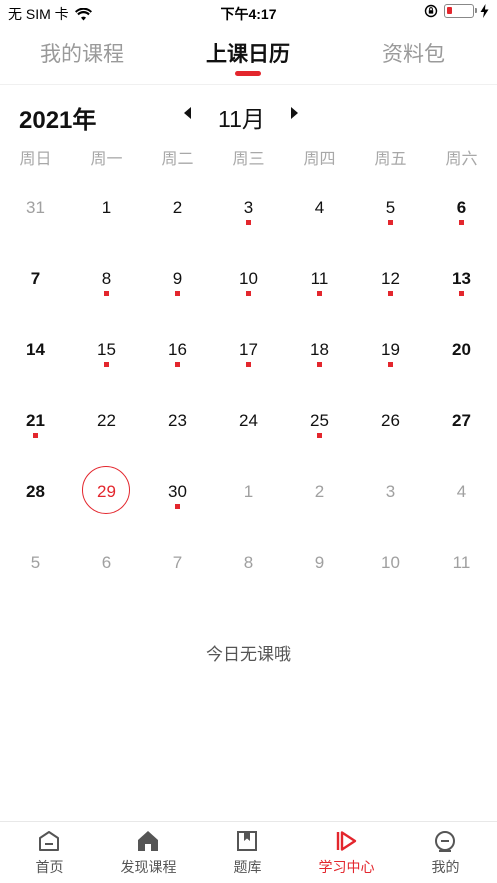 The width and height of the screenshot is (497, 883). What do you see at coordinates (248, 53) in the screenshot?
I see `tab-class-calendar: 上课日历` at bounding box center [248, 53].